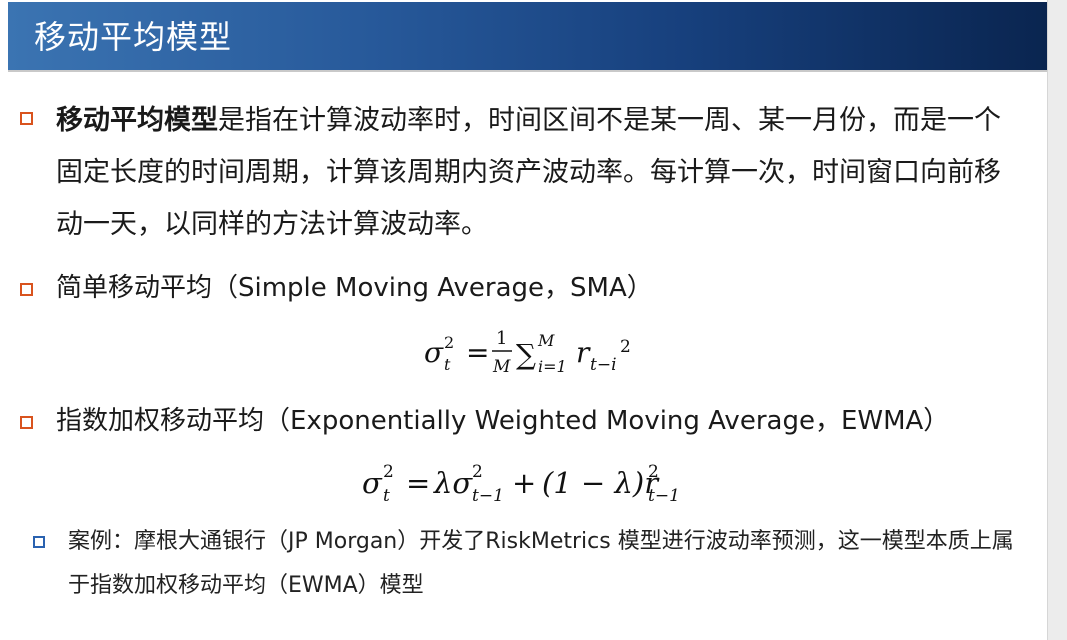 The image size is (1067, 640). What do you see at coordinates (653, 472) in the screenshot?
I see `formula-sup-c: 2` at bounding box center [653, 472].